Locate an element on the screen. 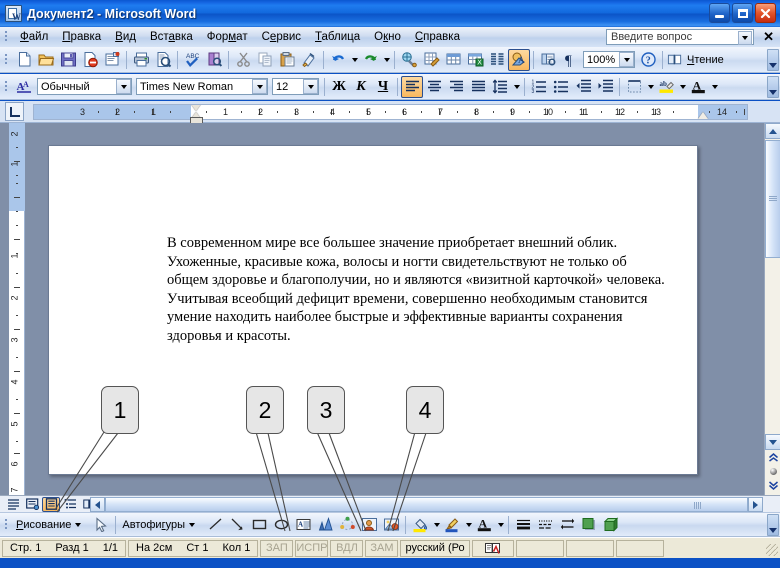 This screenshot has height=568, width=780. select-objects-arrow-icon is located at coordinates (101, 525).